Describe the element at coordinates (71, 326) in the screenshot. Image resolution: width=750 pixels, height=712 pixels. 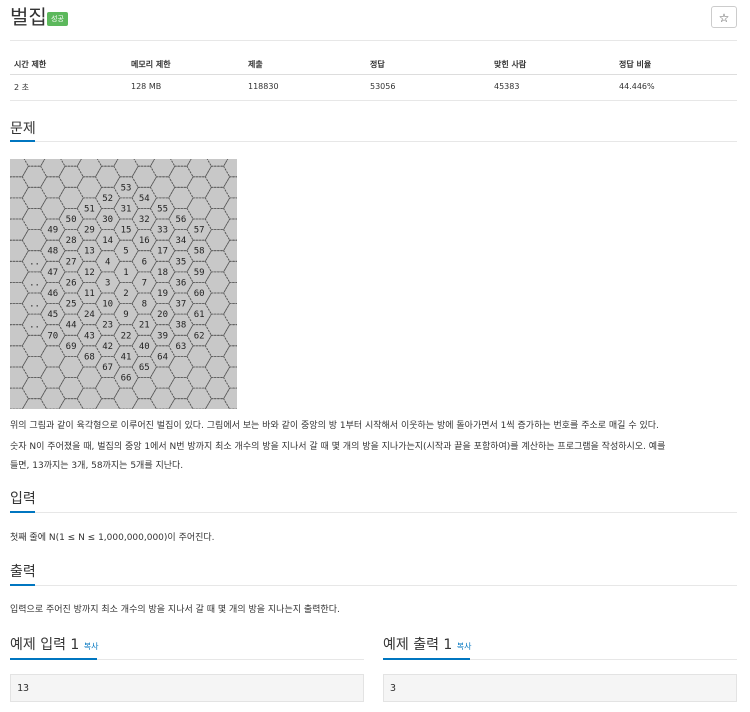
I see `hex-room-label: 44` at that location.